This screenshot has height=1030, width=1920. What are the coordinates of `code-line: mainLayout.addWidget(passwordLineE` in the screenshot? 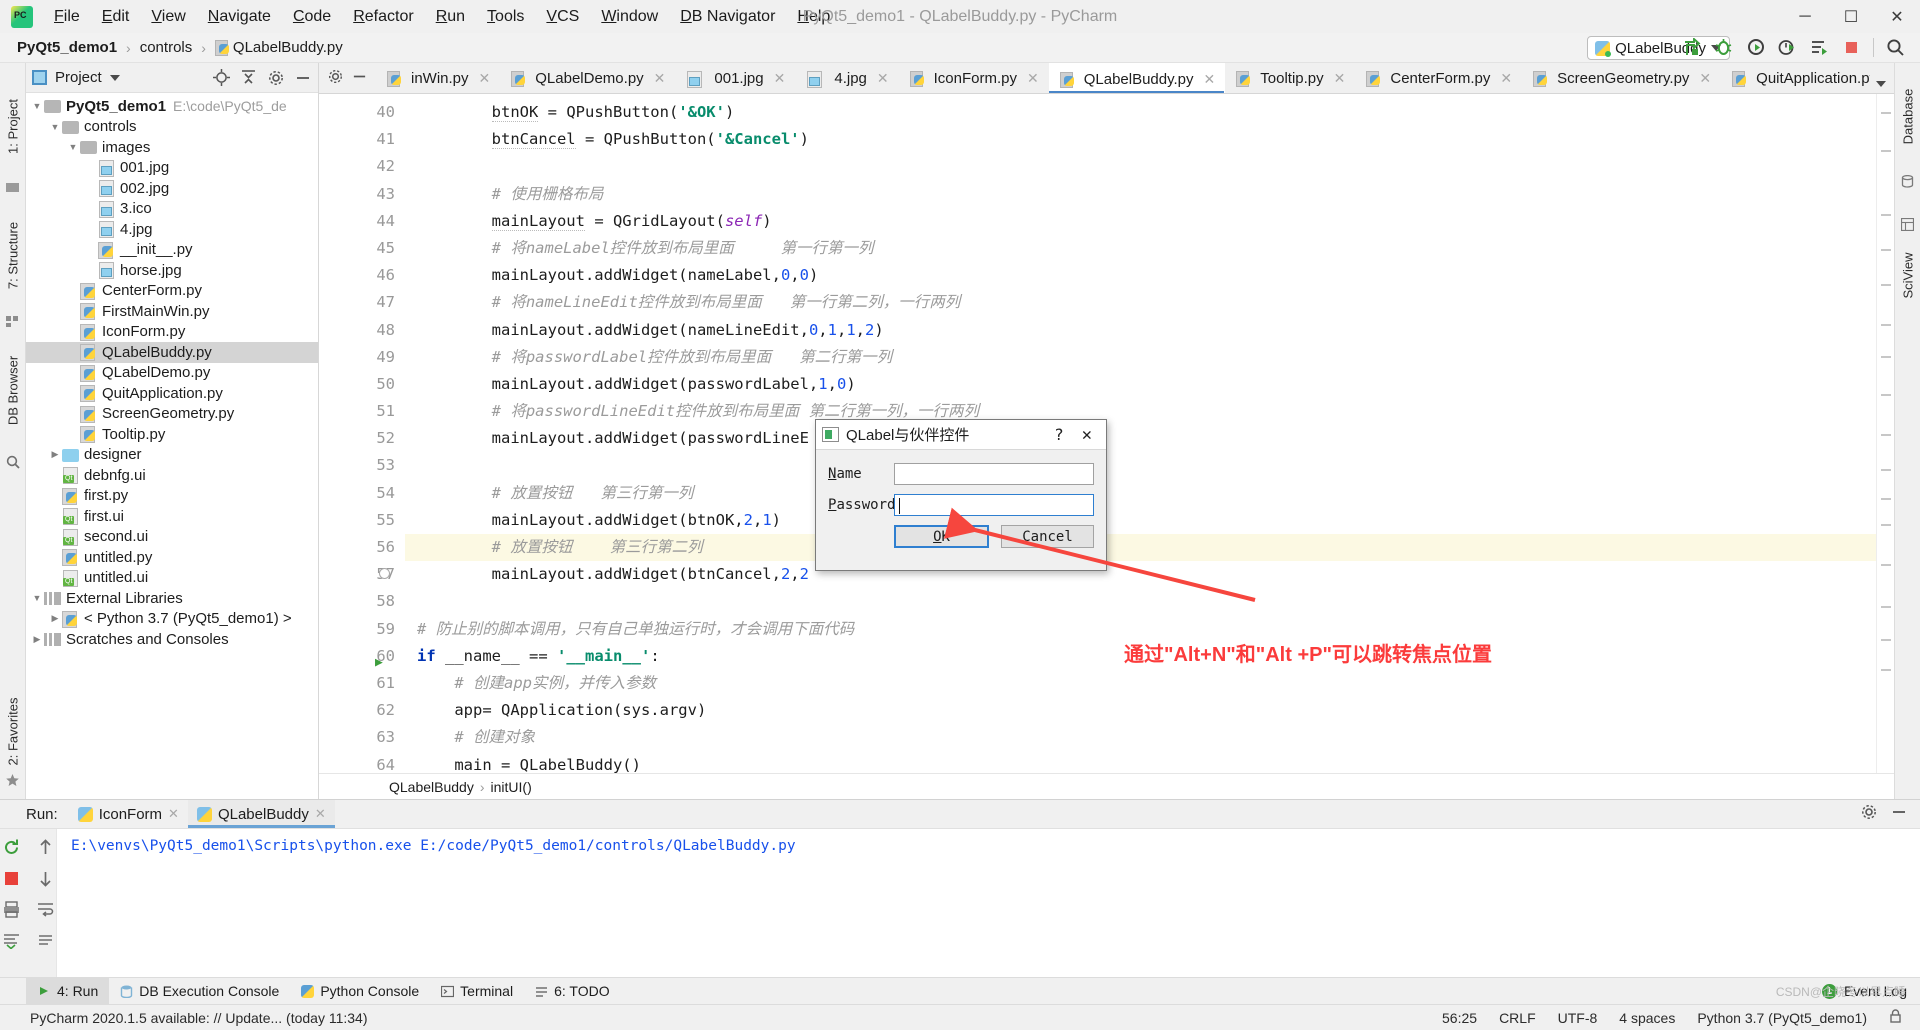 It's located at (1140, 438).